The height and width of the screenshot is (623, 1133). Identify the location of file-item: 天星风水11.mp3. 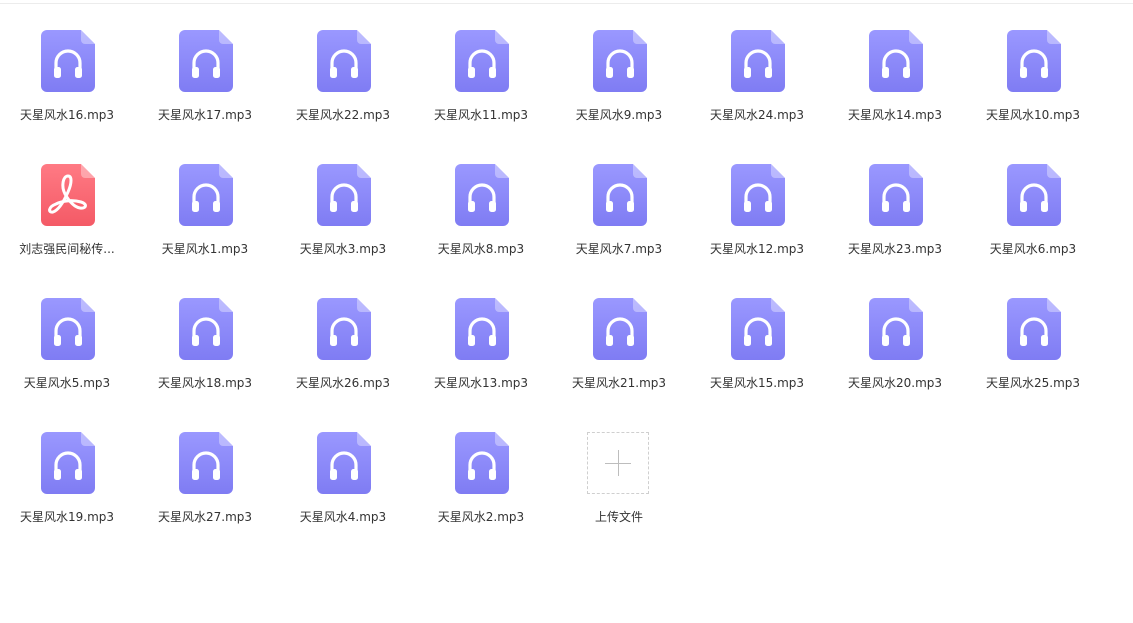
(481, 61).